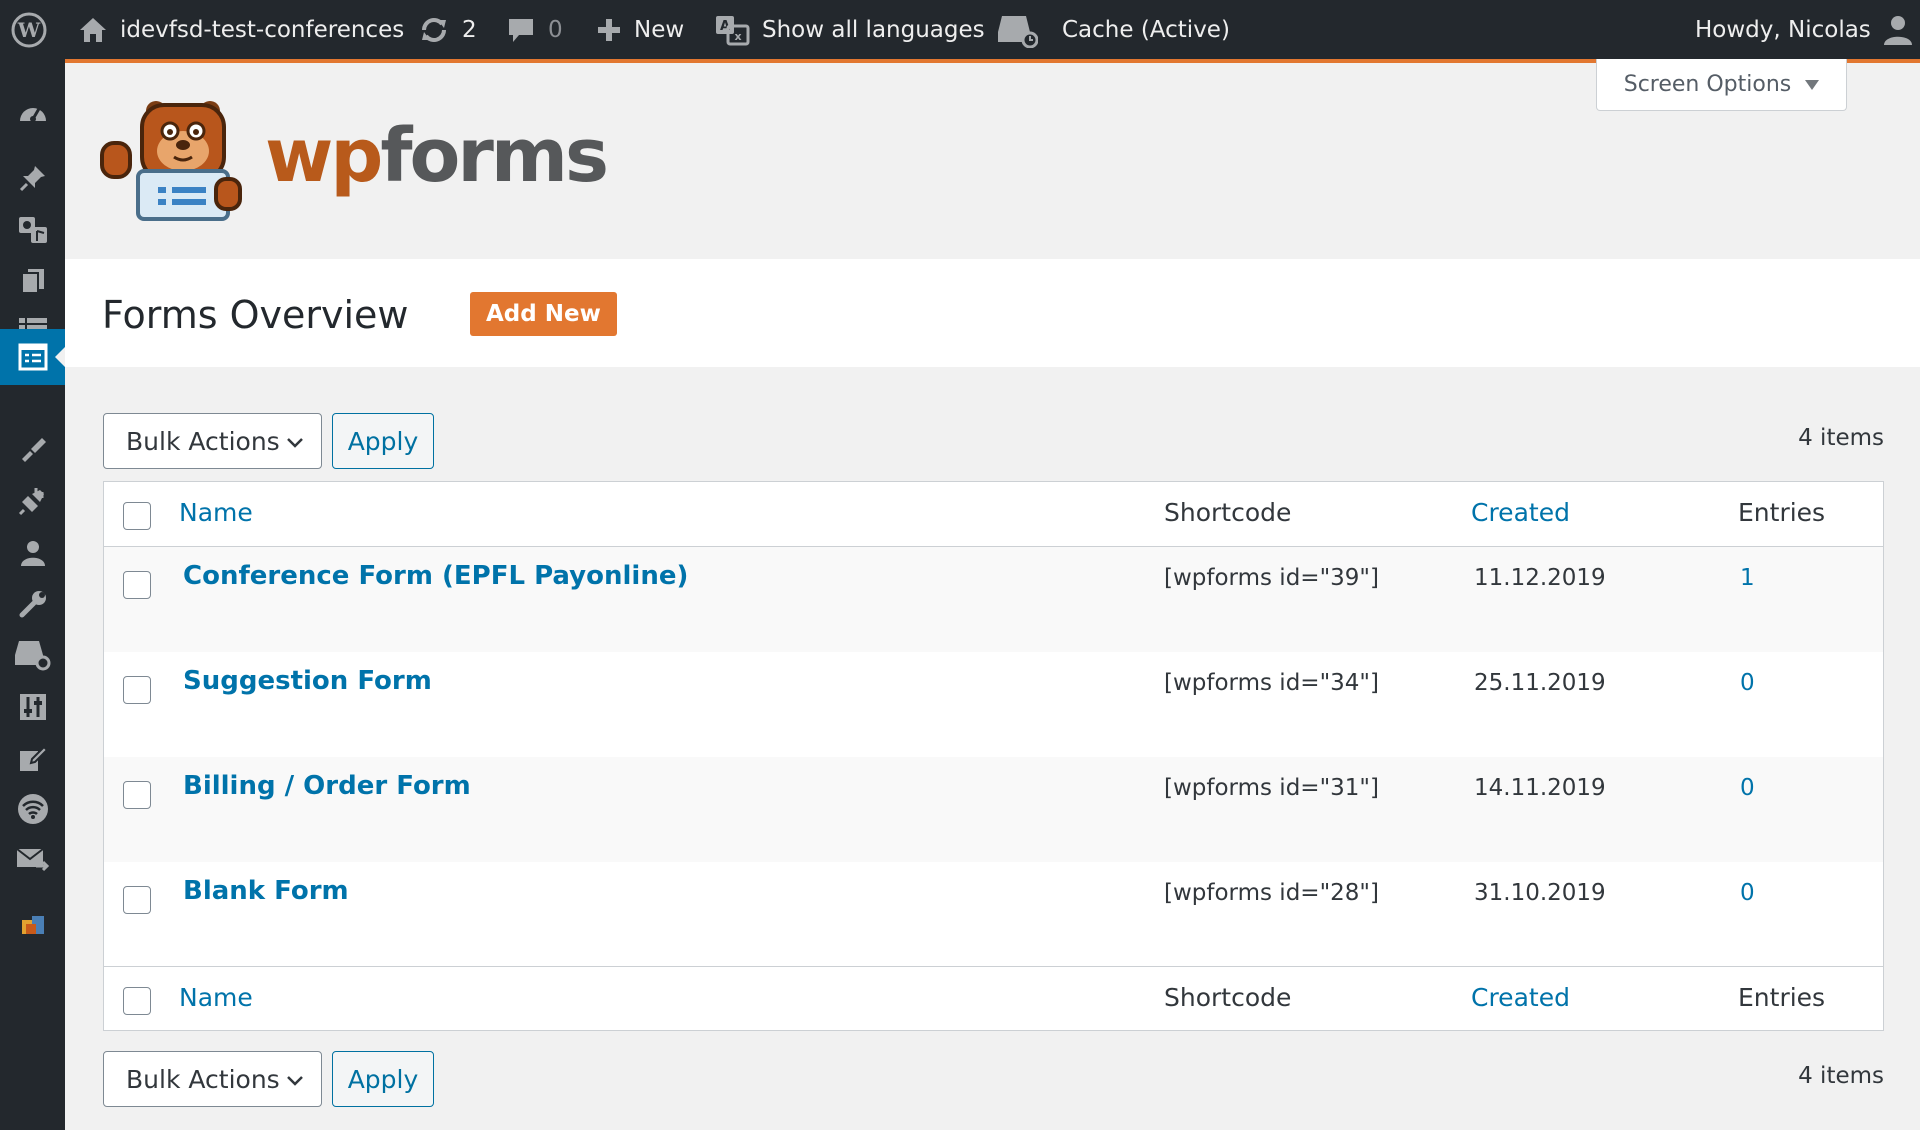  What do you see at coordinates (1271, 788) in the screenshot?
I see `form-shortcode: [wpforms id="31"]` at bounding box center [1271, 788].